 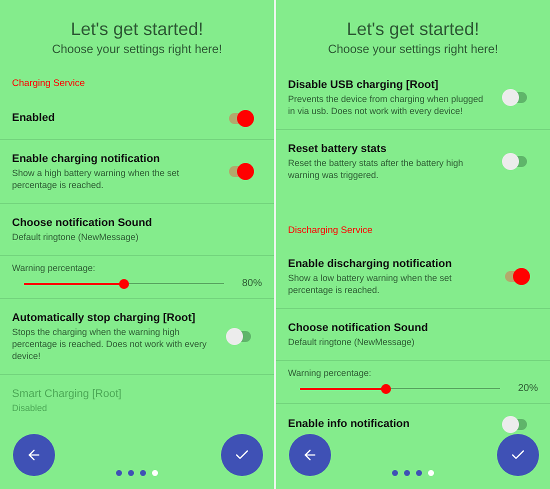 What do you see at coordinates (110, 344) in the screenshot?
I see `setting-description: Stops the charging when the warning high percentage is reached. Does not work with every device!` at bounding box center [110, 344].